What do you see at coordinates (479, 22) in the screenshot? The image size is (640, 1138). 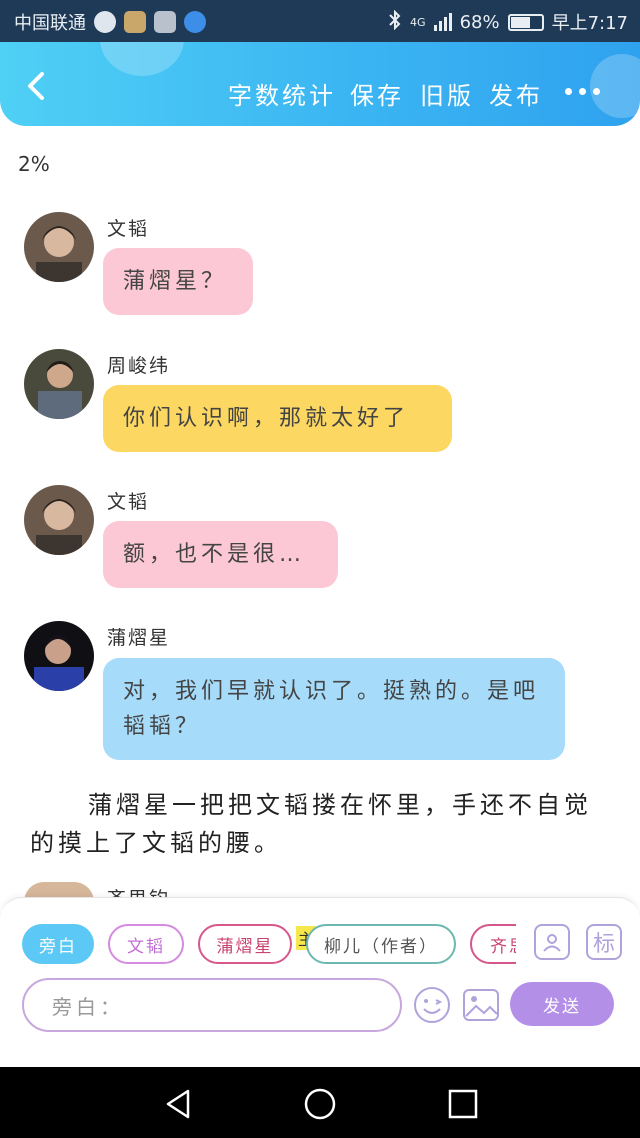 I see `battery-percent: 68%` at bounding box center [479, 22].